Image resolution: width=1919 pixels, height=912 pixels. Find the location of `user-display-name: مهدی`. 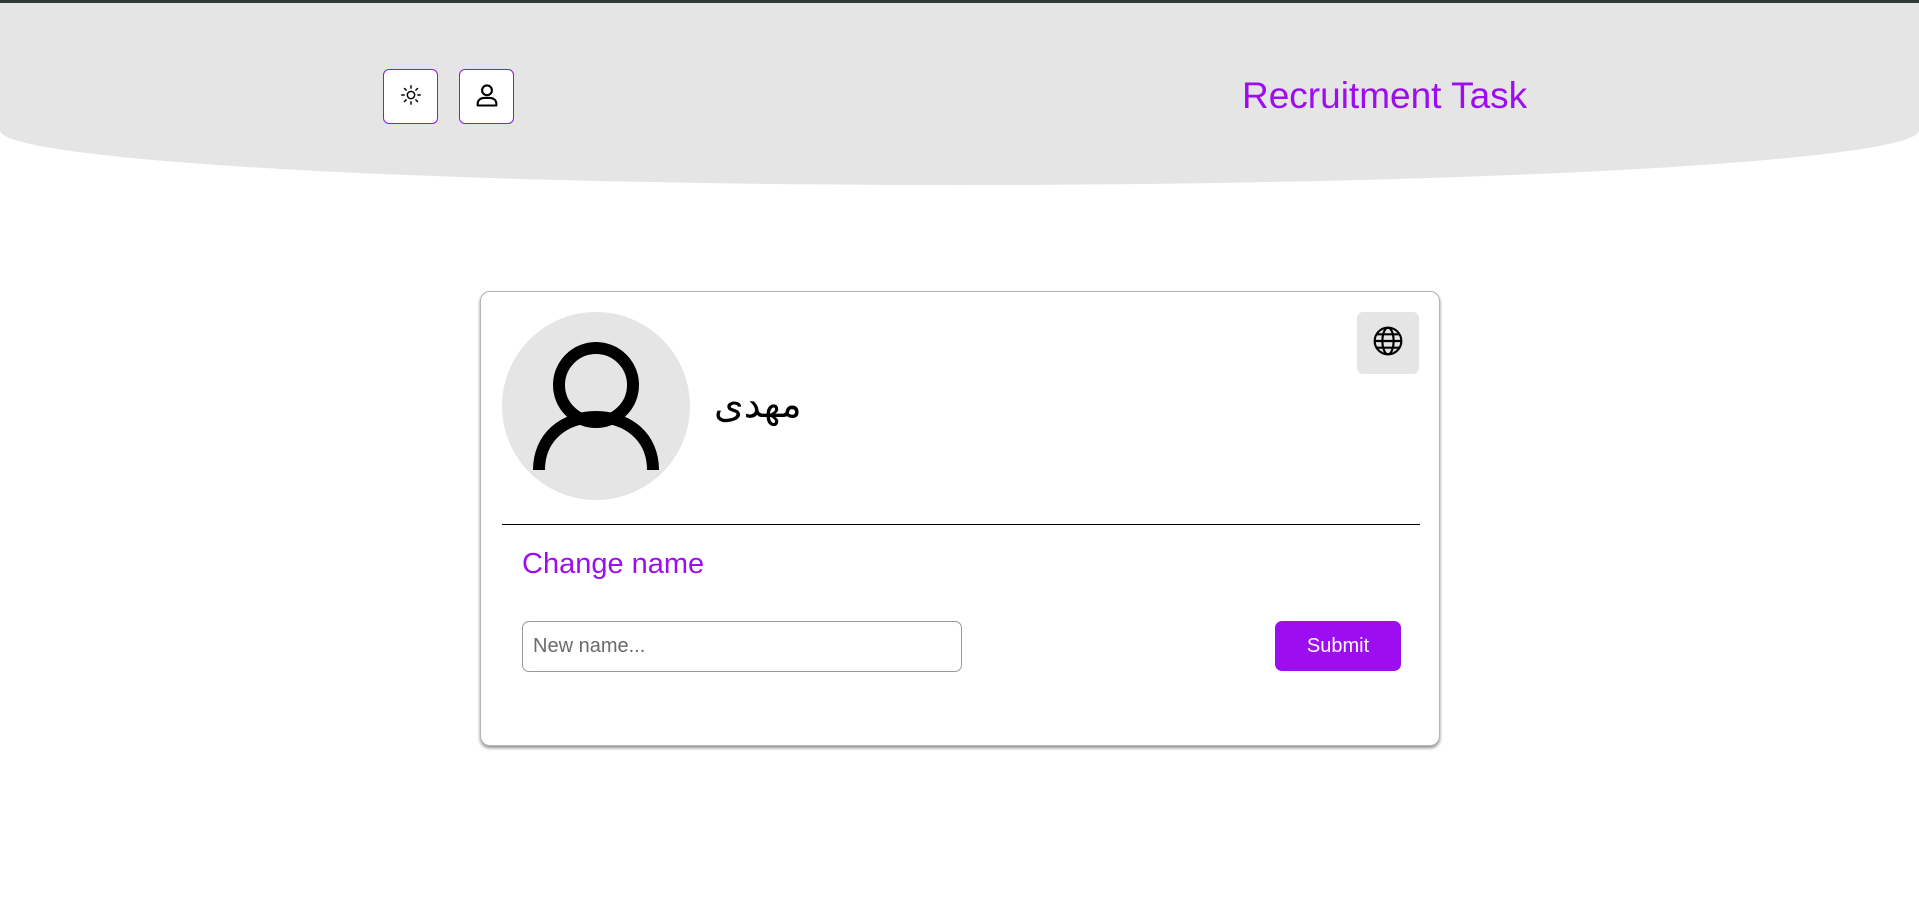

user-display-name: مهدی is located at coordinates (758, 404).